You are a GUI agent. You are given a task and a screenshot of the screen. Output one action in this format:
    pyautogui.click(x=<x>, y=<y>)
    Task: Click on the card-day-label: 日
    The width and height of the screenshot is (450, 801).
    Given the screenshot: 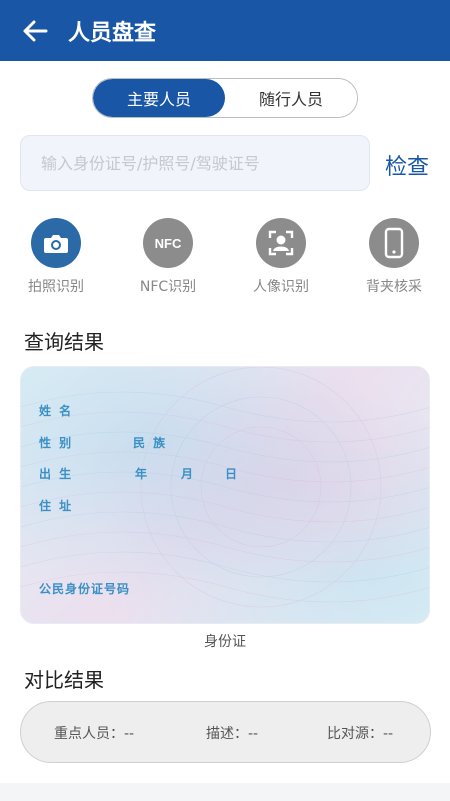 What is the action you would take?
    pyautogui.click(x=232, y=474)
    